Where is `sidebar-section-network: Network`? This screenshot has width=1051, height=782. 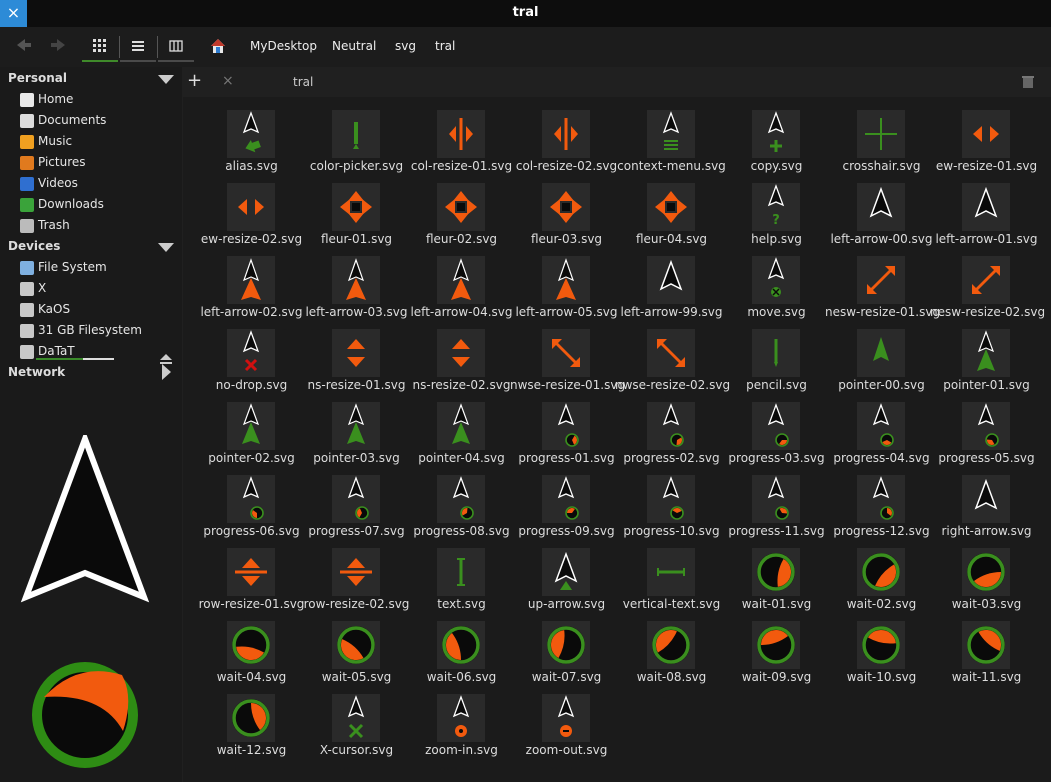
sidebar-section-network: Network is located at coordinates (36, 372).